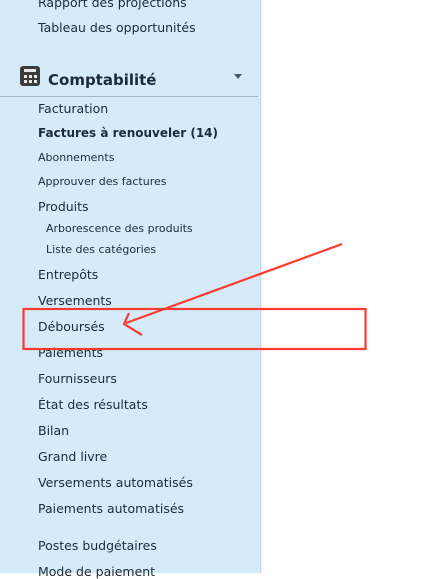  Describe the element at coordinates (119, 228) in the screenshot. I see `sidebar-item-arborescence-produits: Arborescence des produits` at that location.